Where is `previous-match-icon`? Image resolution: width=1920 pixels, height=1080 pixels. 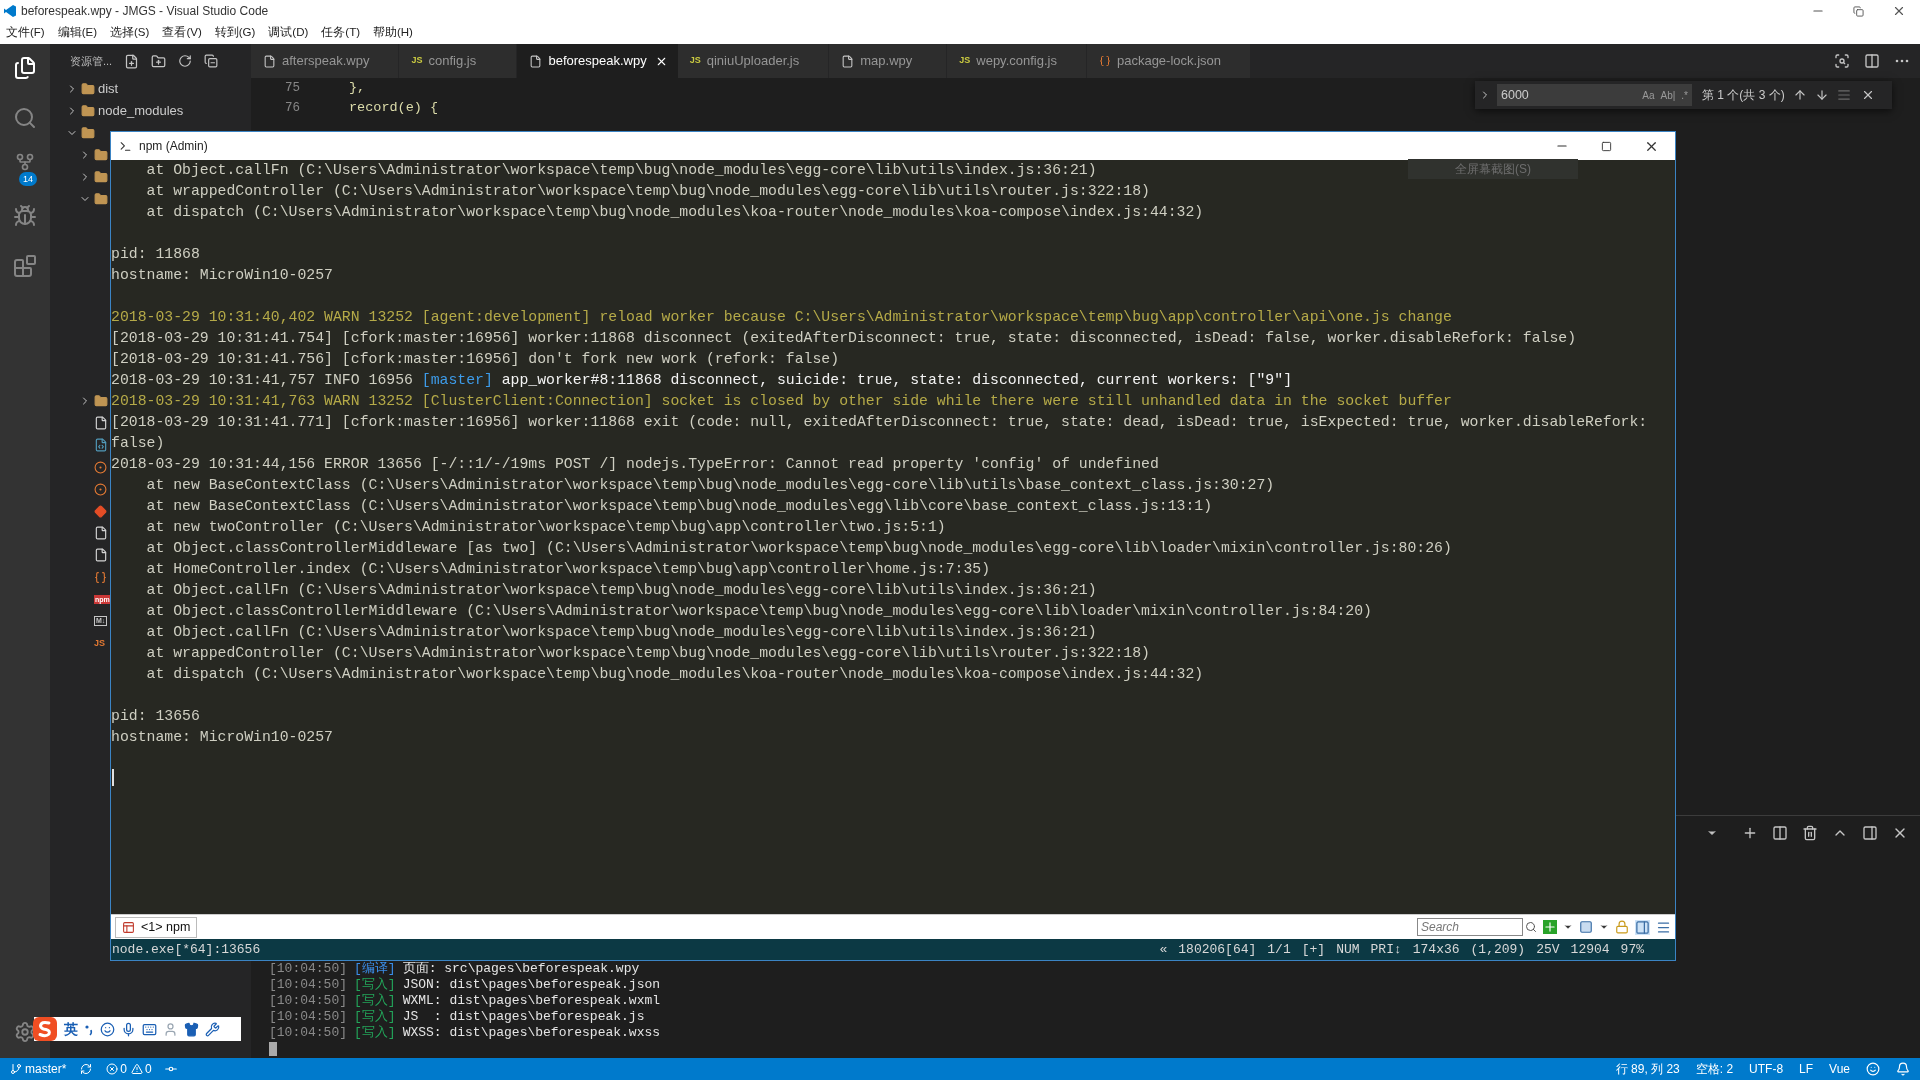 previous-match-icon is located at coordinates (1799, 95).